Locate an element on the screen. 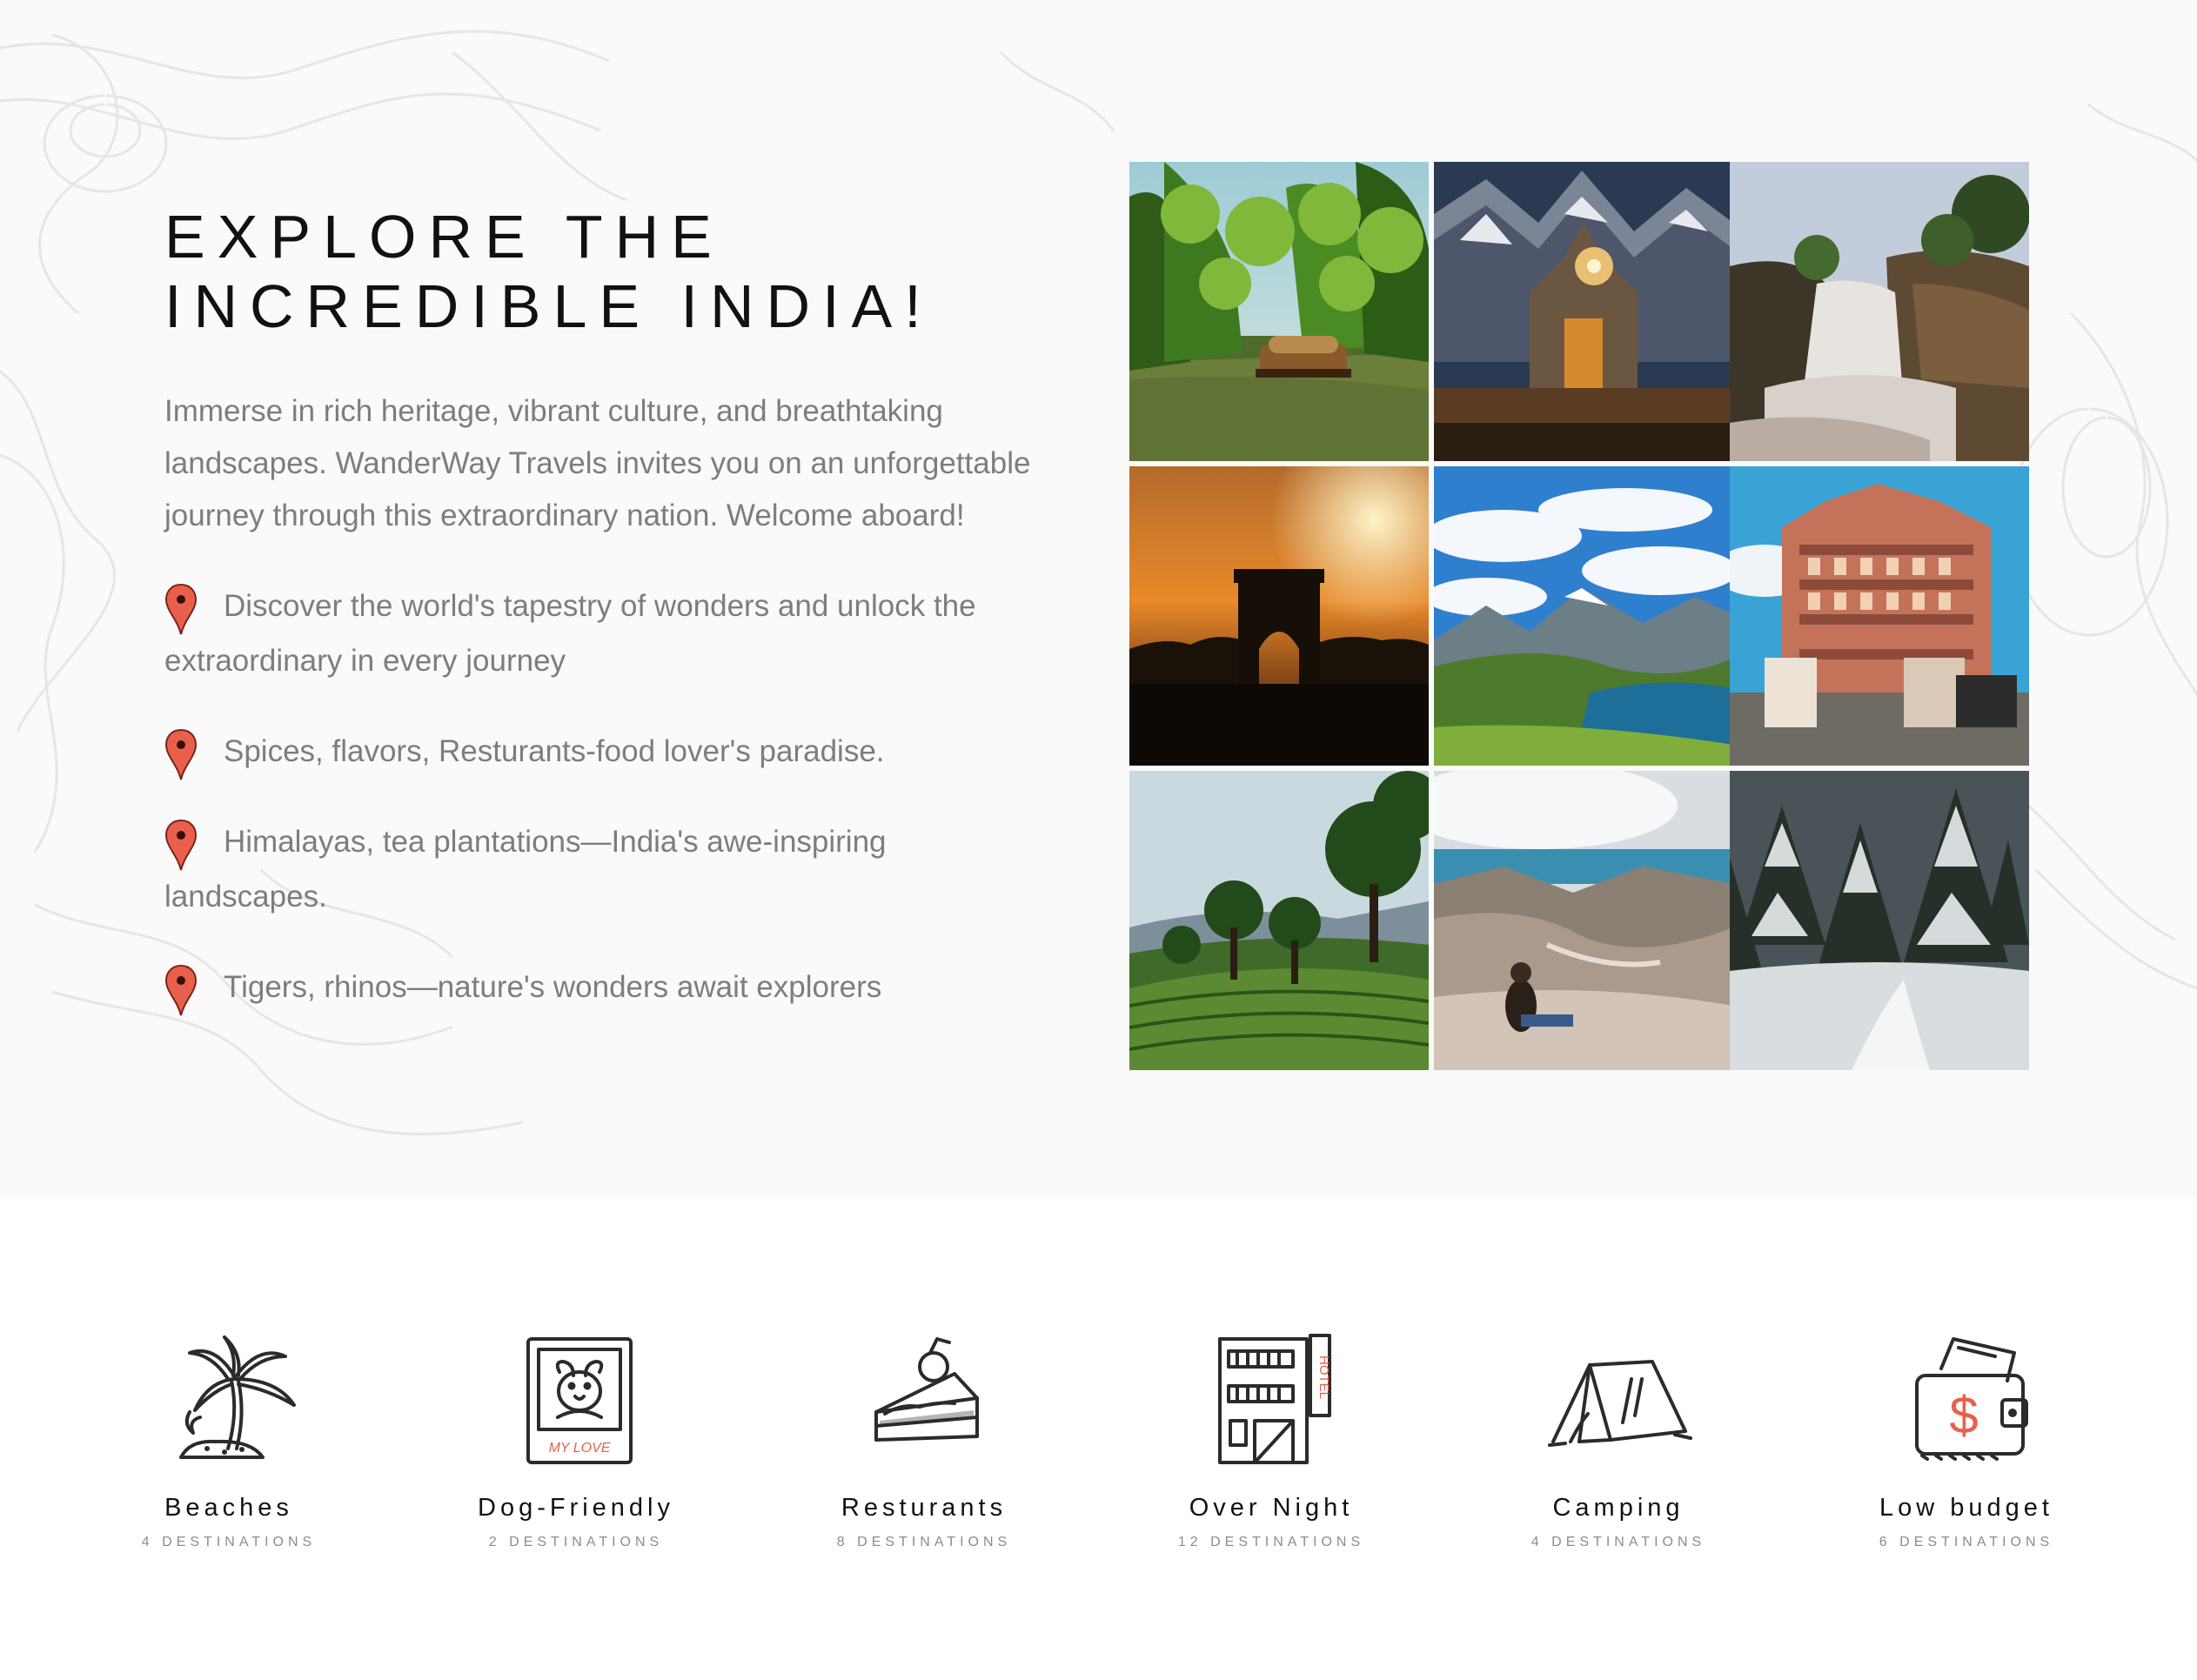 This screenshot has height=1680, width=2197. photo-hawa-mahal is located at coordinates (1879, 616).